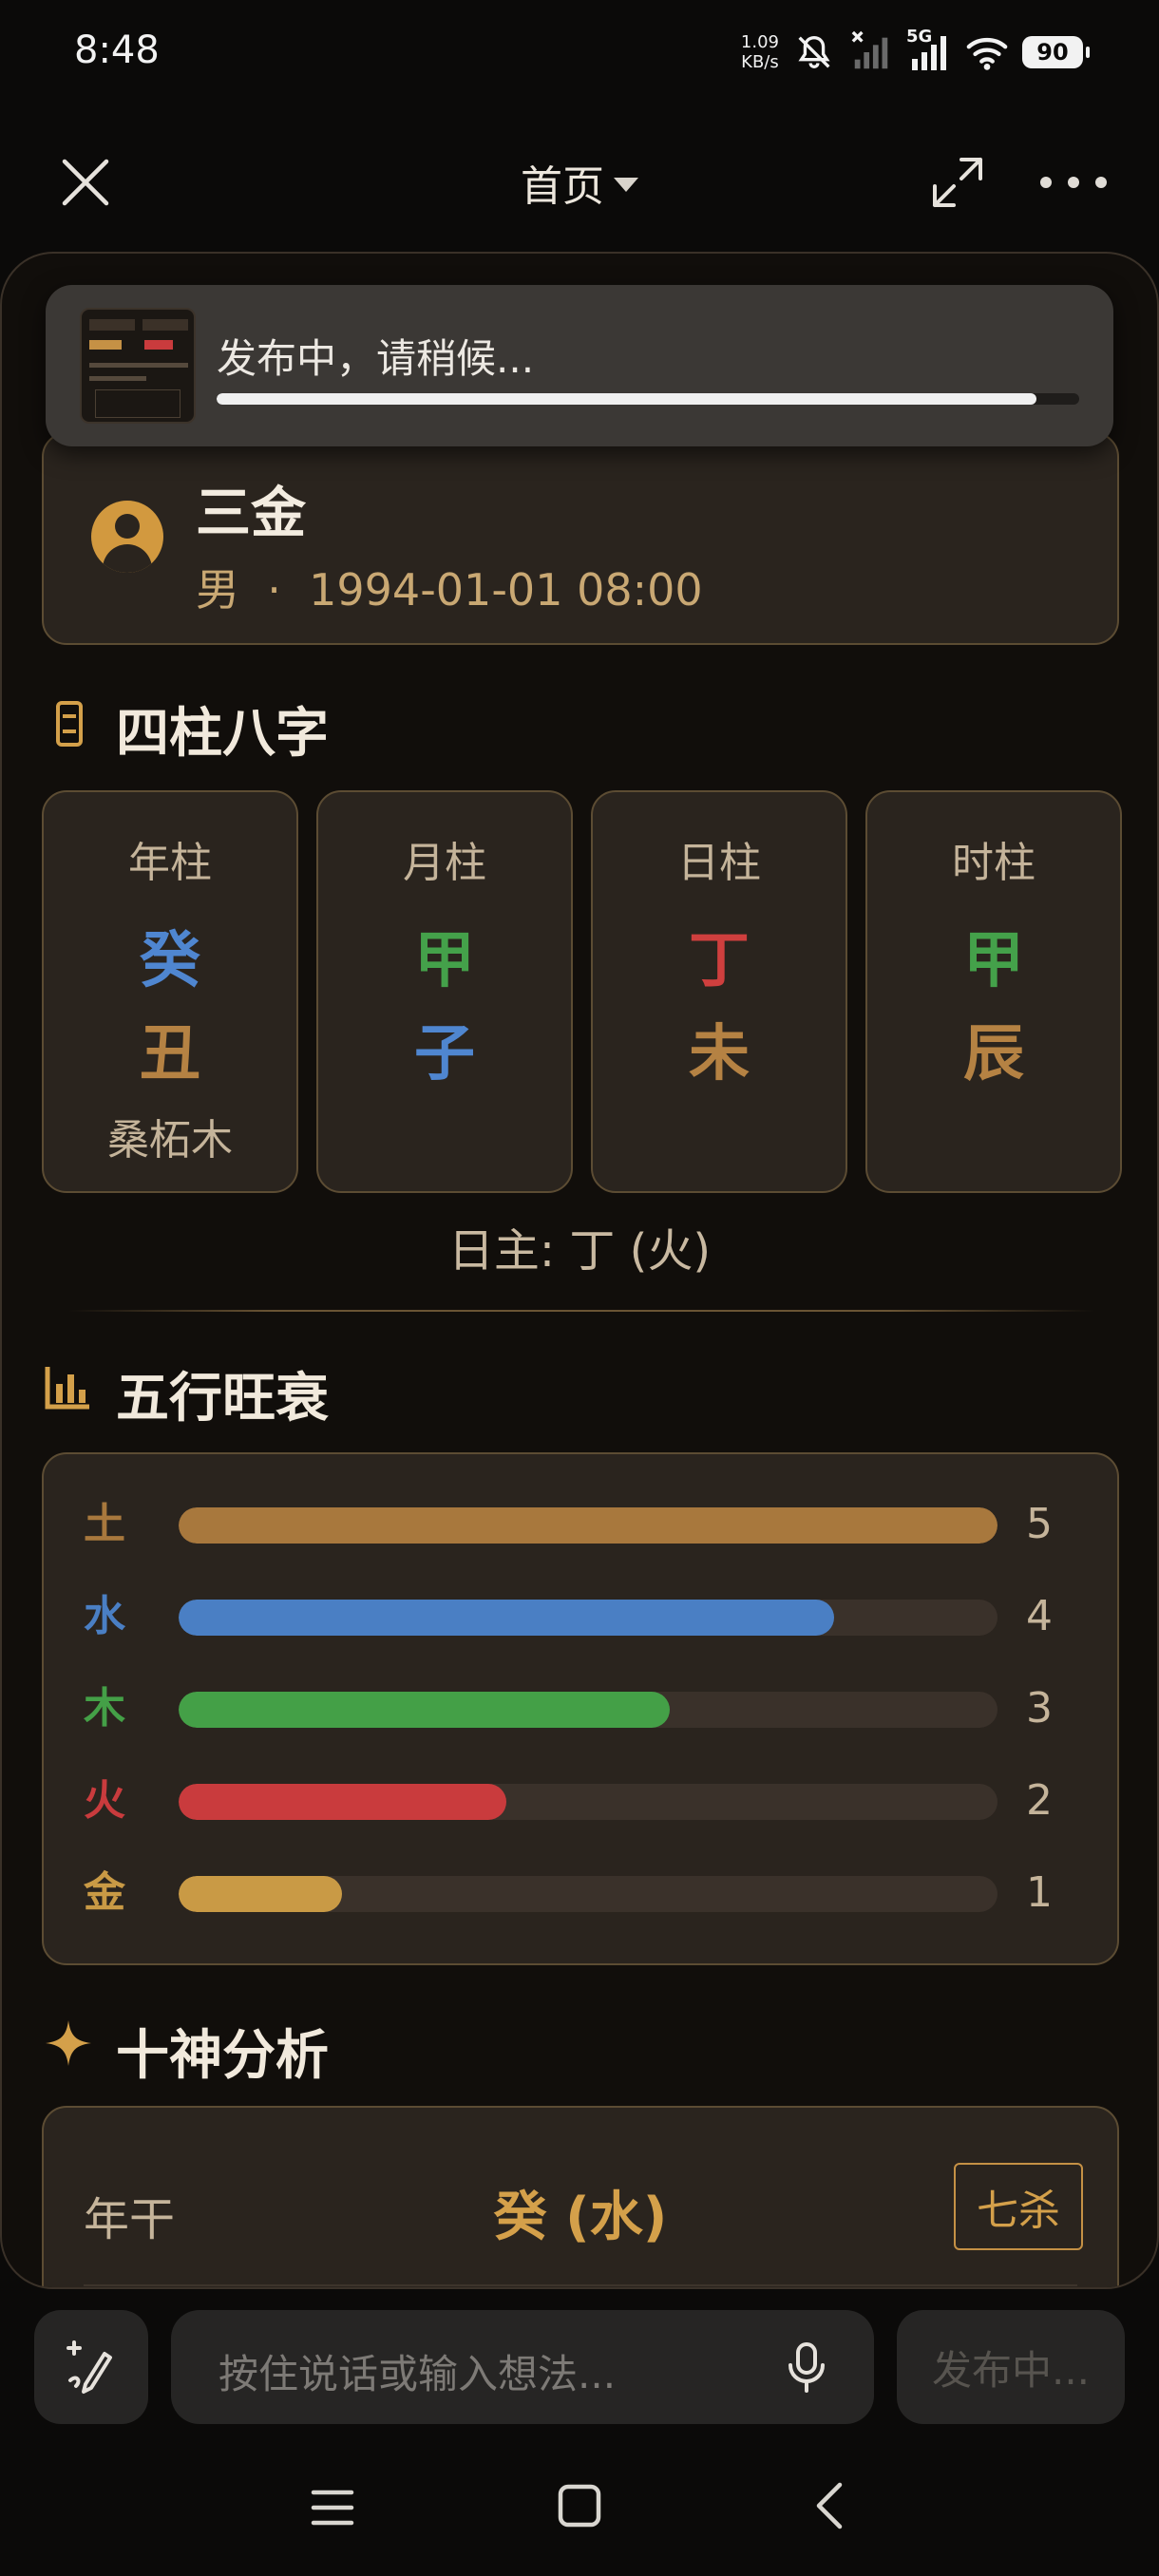  Describe the element at coordinates (579, 2506) in the screenshot. I see `home-icon` at that location.